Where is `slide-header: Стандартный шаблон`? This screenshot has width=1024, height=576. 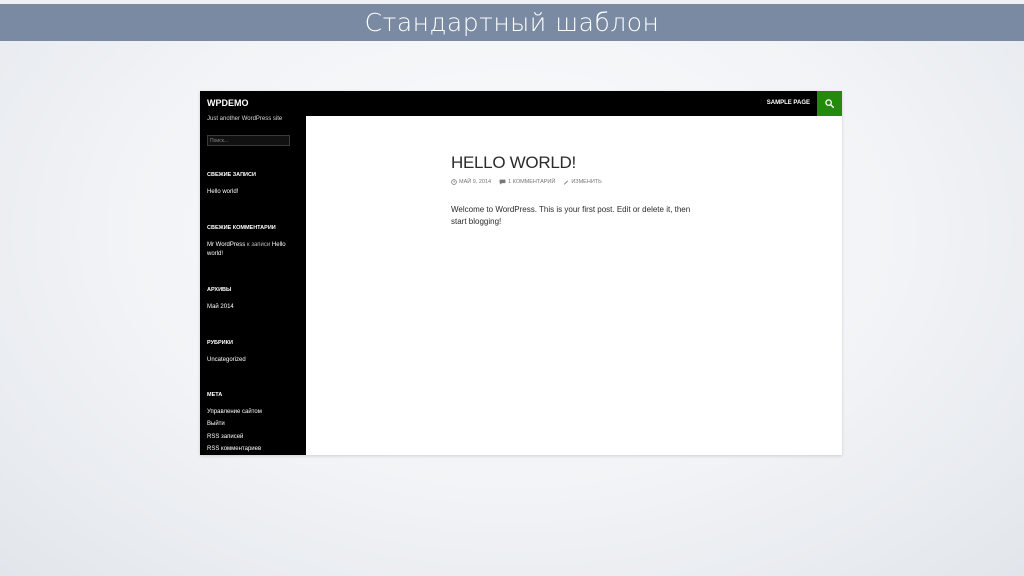
slide-header: Стандартный шаблон is located at coordinates (512, 22).